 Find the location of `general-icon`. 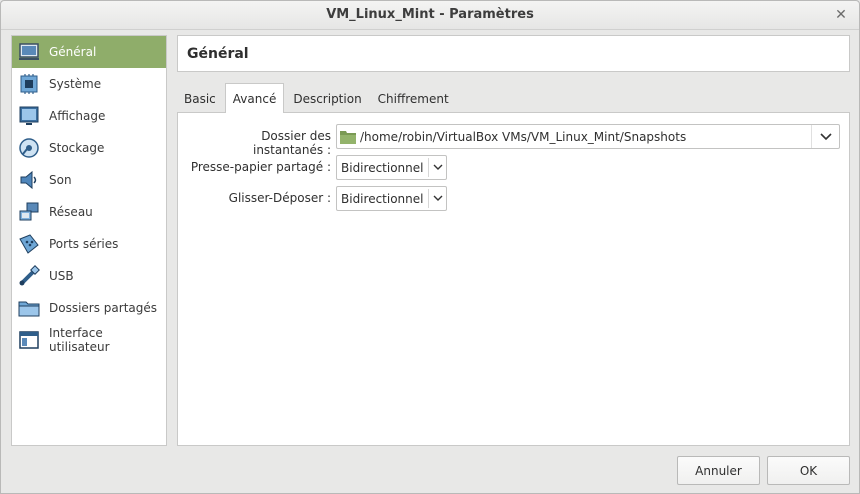

general-icon is located at coordinates (29, 52).